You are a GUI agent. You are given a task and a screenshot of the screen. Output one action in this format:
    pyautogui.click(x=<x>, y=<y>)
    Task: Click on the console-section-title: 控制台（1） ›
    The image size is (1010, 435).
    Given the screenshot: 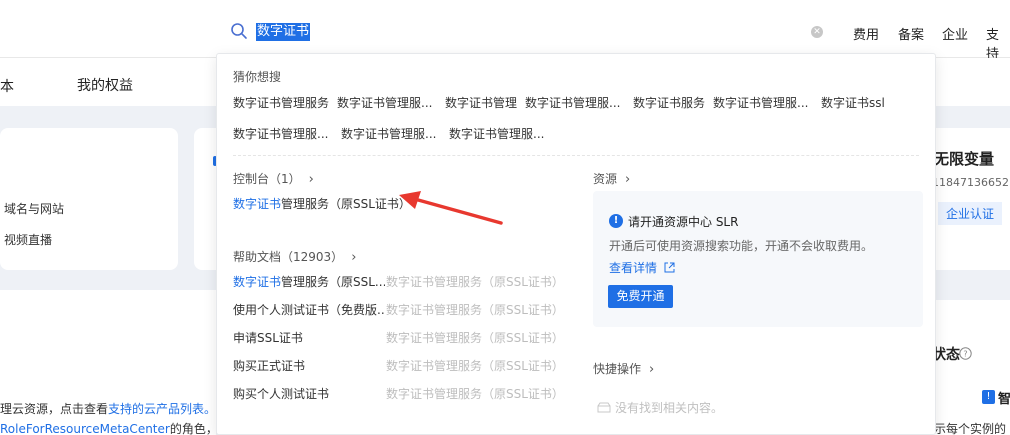 What is the action you would take?
    pyautogui.click(x=273, y=178)
    